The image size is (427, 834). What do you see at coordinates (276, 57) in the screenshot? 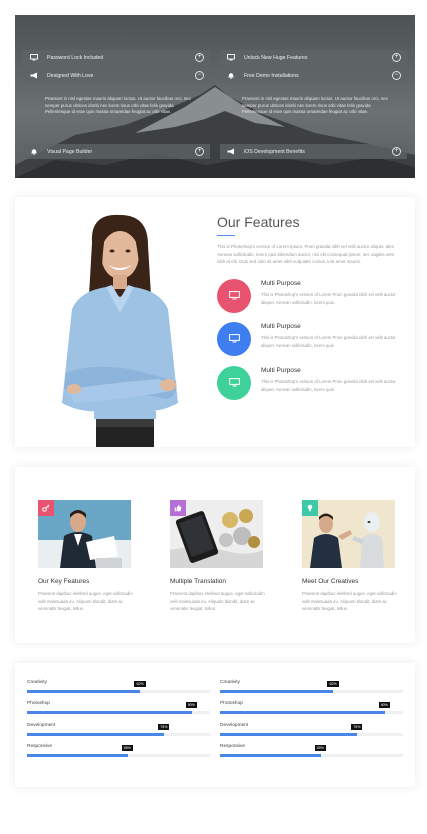
I see `accordion-item-label: Unlock New Huge Features` at bounding box center [276, 57].